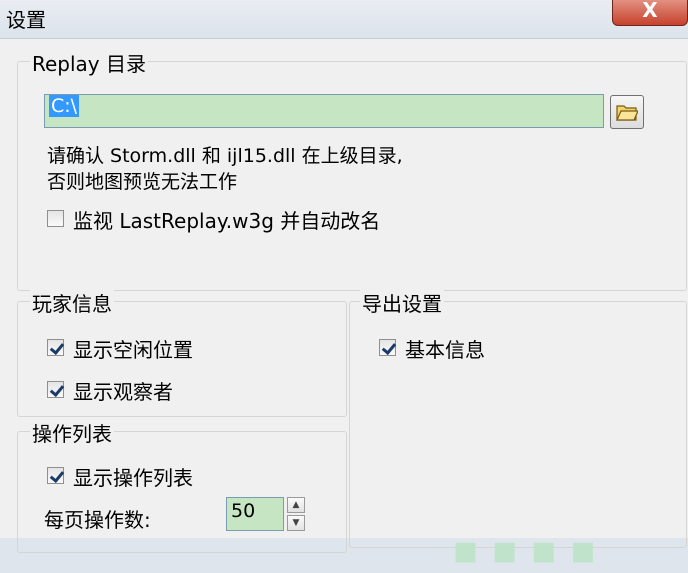 This screenshot has height=573, width=688. Describe the element at coordinates (97, 520) in the screenshot. I see `per-page-label: 每页操作数:` at that location.